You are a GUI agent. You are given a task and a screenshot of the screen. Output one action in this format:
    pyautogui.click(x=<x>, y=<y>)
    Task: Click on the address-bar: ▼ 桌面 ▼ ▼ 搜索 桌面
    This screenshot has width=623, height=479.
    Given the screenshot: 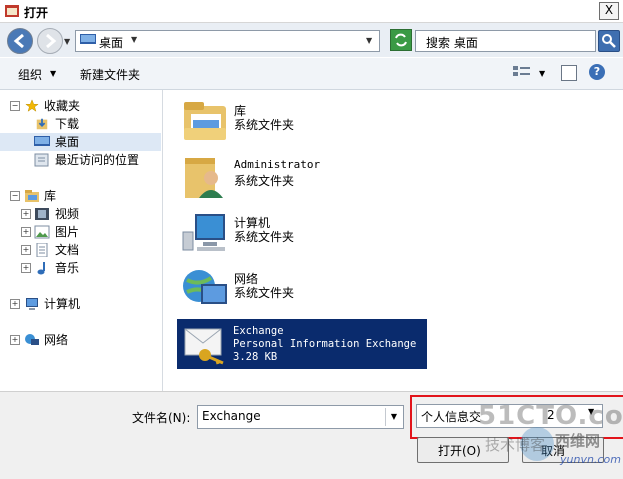 What is the action you would take?
    pyautogui.click(x=311, y=40)
    